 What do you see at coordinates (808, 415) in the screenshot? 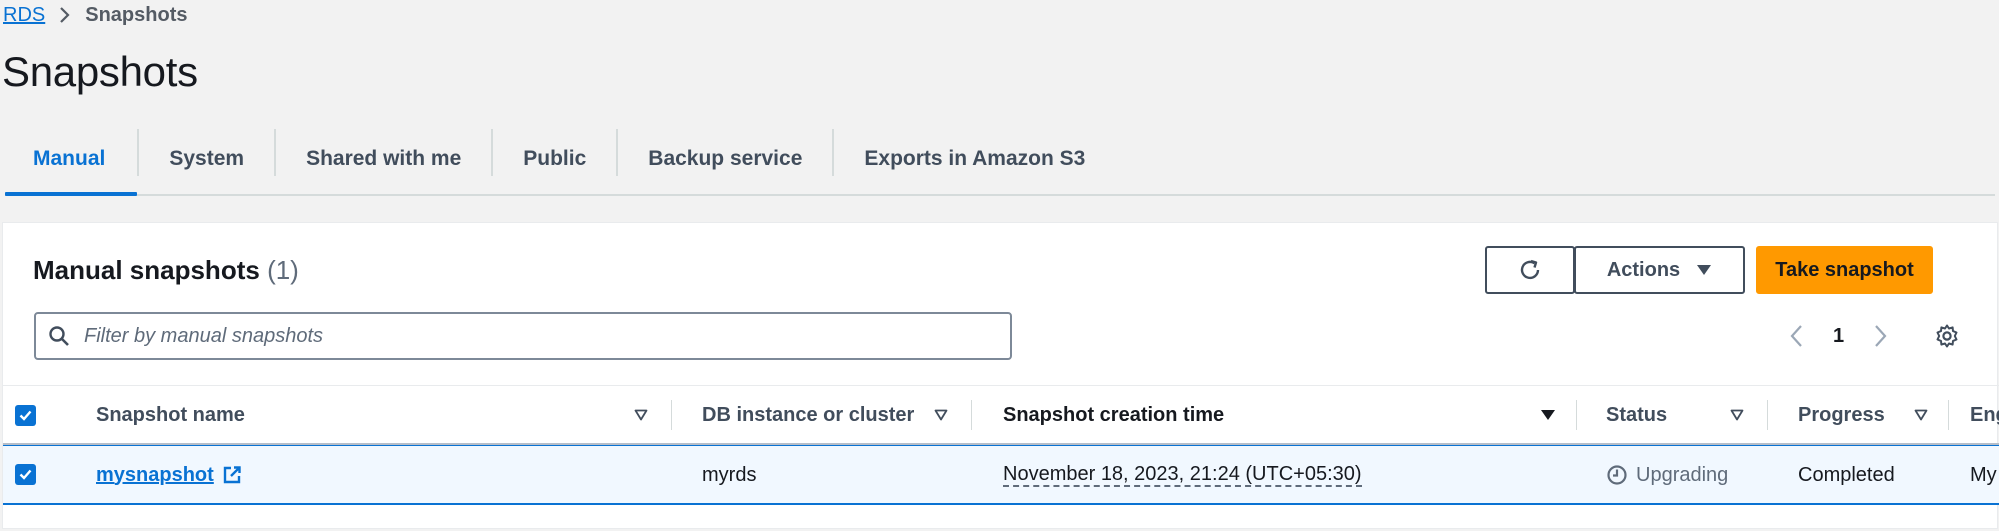
I see `column-header-db-instance: DB instance or cluster` at bounding box center [808, 415].